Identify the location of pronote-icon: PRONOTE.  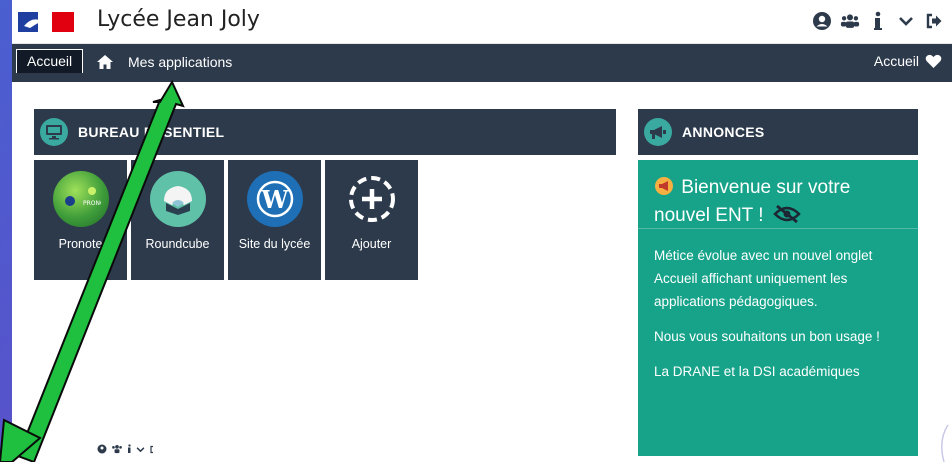
(80, 199).